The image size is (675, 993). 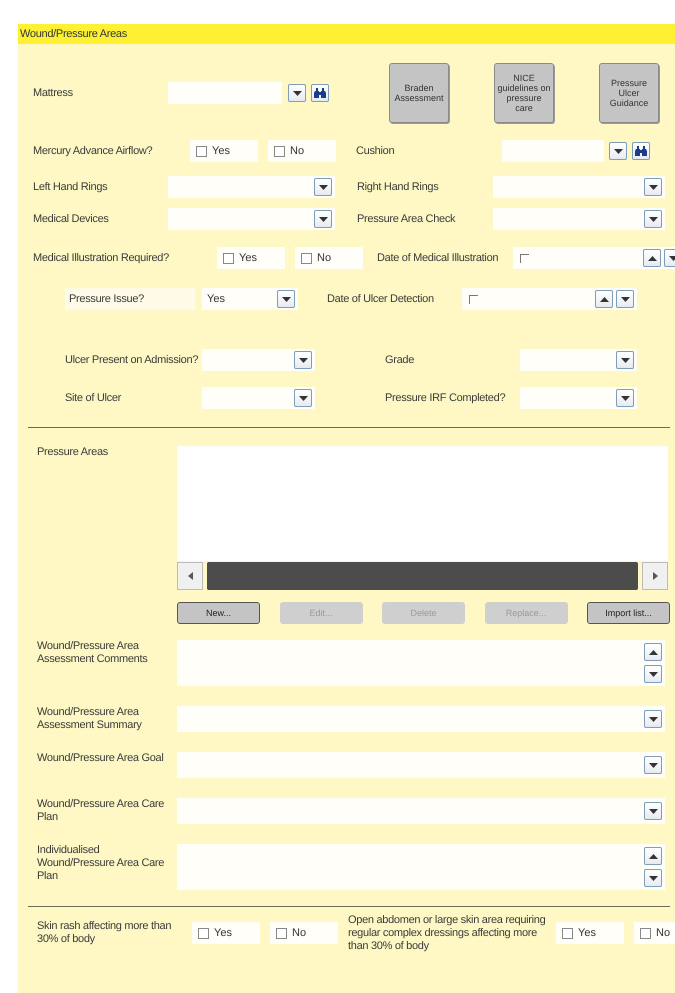 I want to click on field-label: Date of Ulcer Detection, so click(x=381, y=299).